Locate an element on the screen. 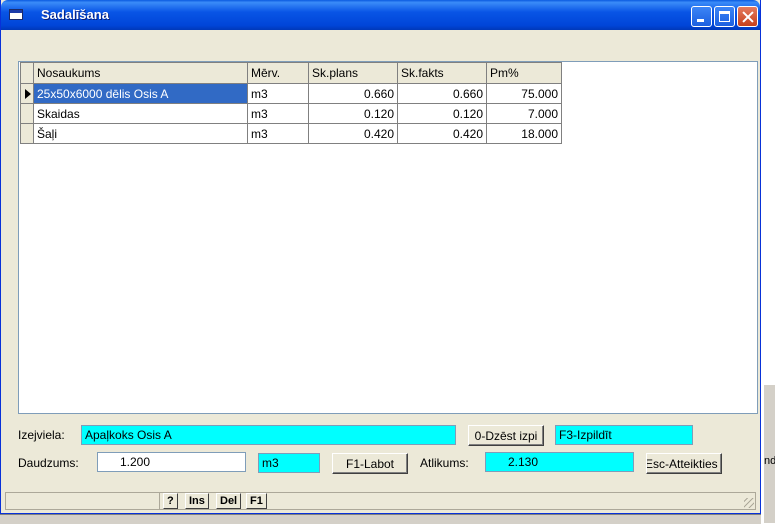 The height and width of the screenshot is (524, 775). column-header-sk-plans: Sk.plans is located at coordinates (353, 73).